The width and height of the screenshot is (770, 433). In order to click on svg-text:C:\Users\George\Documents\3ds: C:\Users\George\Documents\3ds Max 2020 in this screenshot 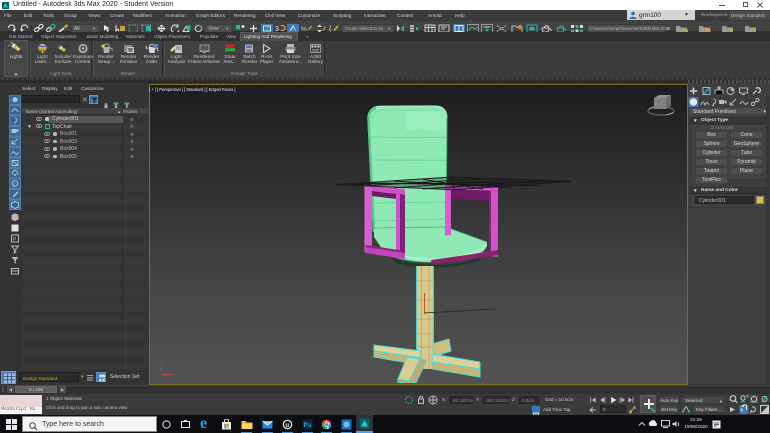, I will do `click(630, 28)`.